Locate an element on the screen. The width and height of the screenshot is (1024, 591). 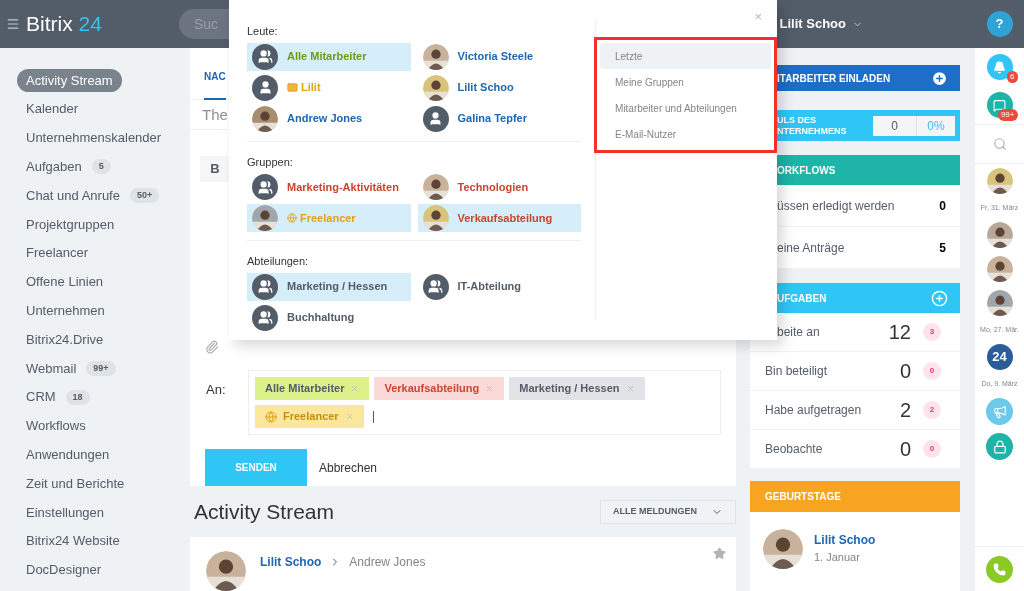
sidebar-item: Workflows is located at coordinates (56, 426).